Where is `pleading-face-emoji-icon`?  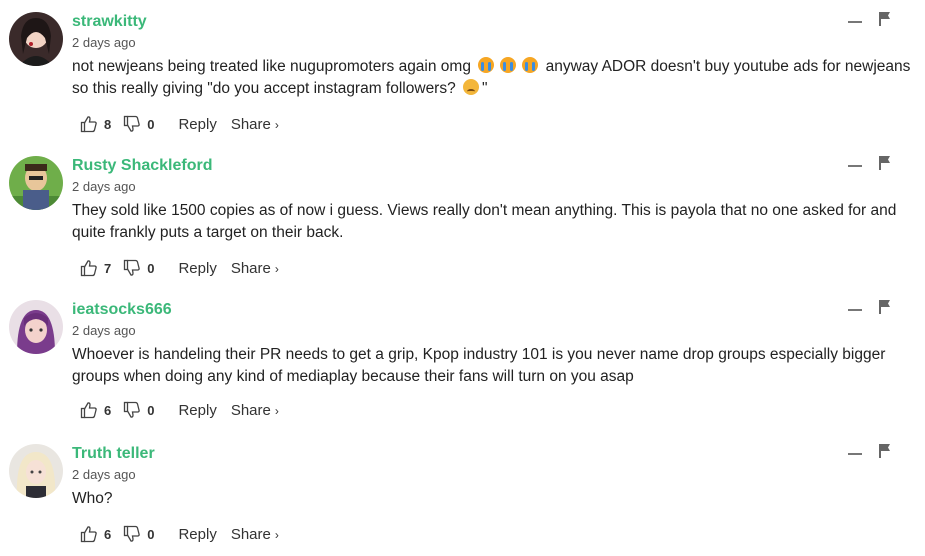 pleading-face-emoji-icon is located at coordinates (471, 87).